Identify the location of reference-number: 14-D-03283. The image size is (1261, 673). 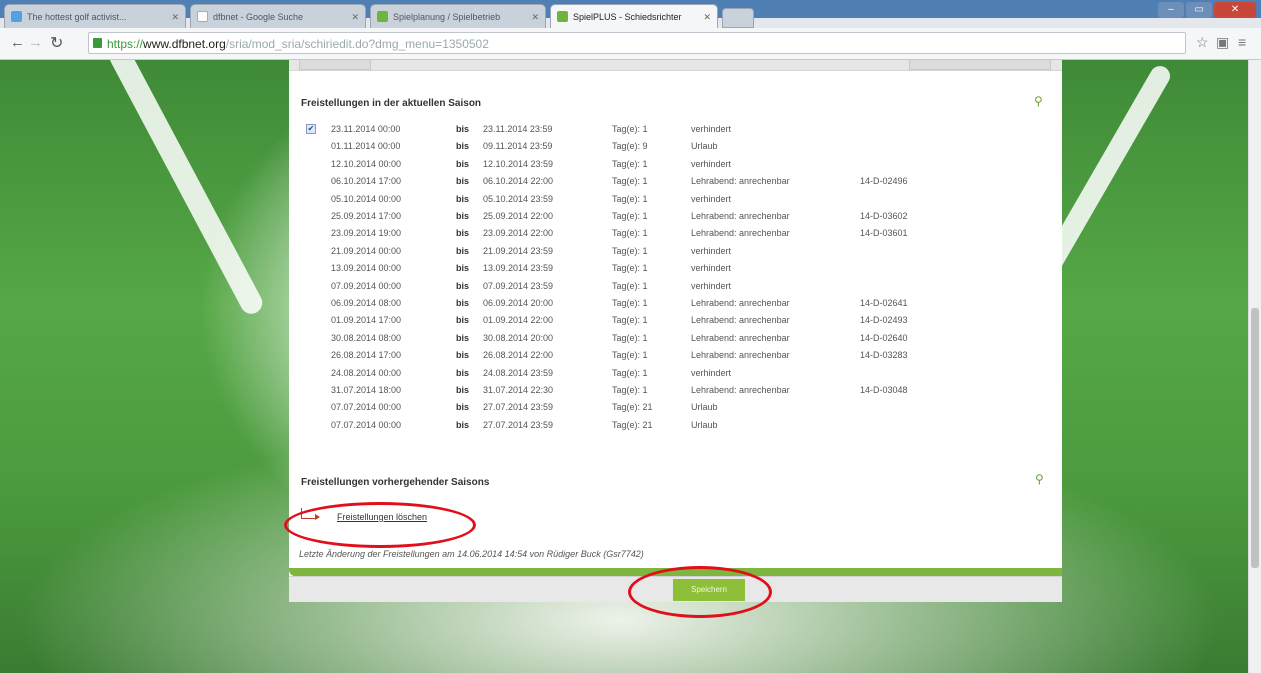
(884, 355).